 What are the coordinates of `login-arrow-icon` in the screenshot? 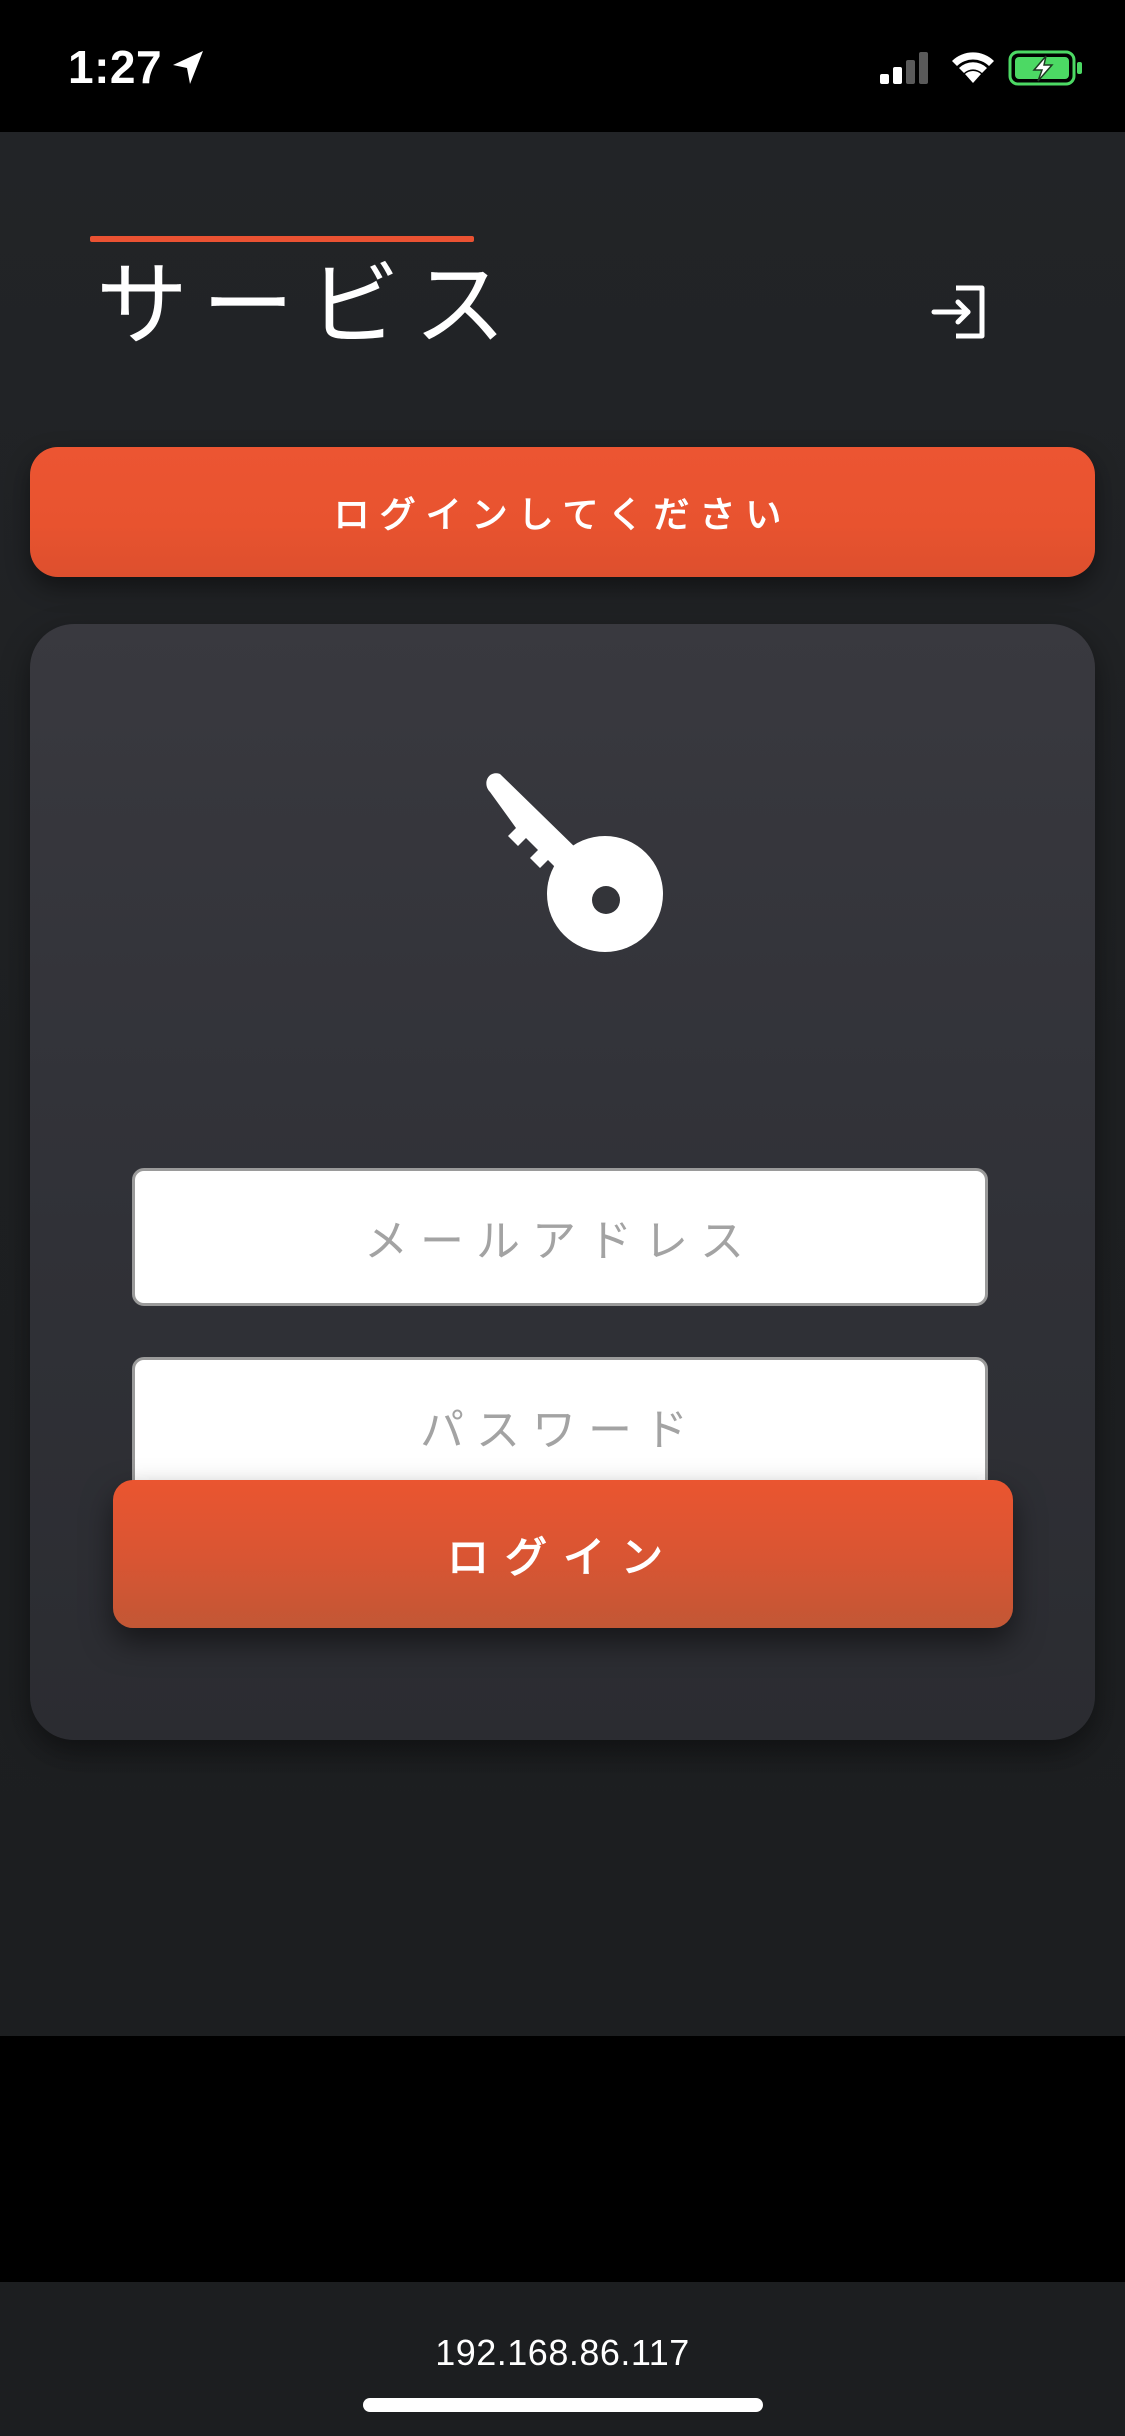 It's located at (960, 312).